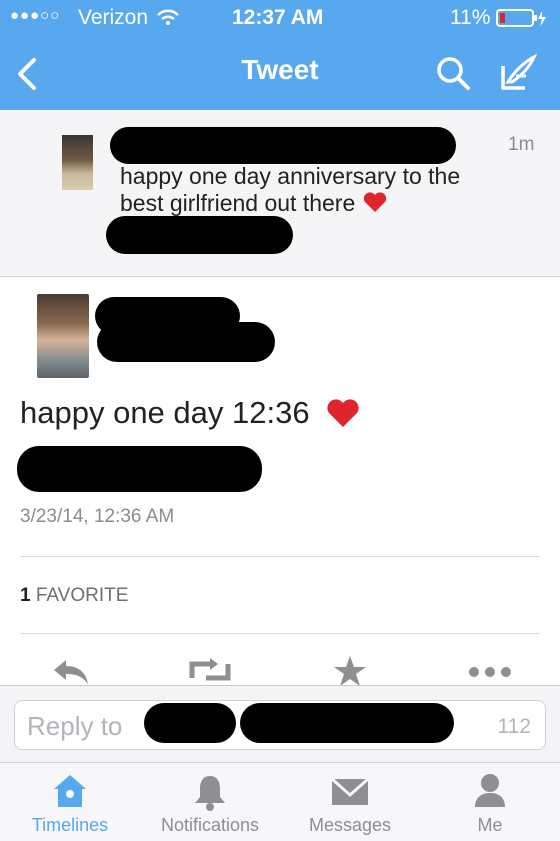 This screenshot has height=841, width=560. I want to click on tab-label: Timelines, so click(70, 825).